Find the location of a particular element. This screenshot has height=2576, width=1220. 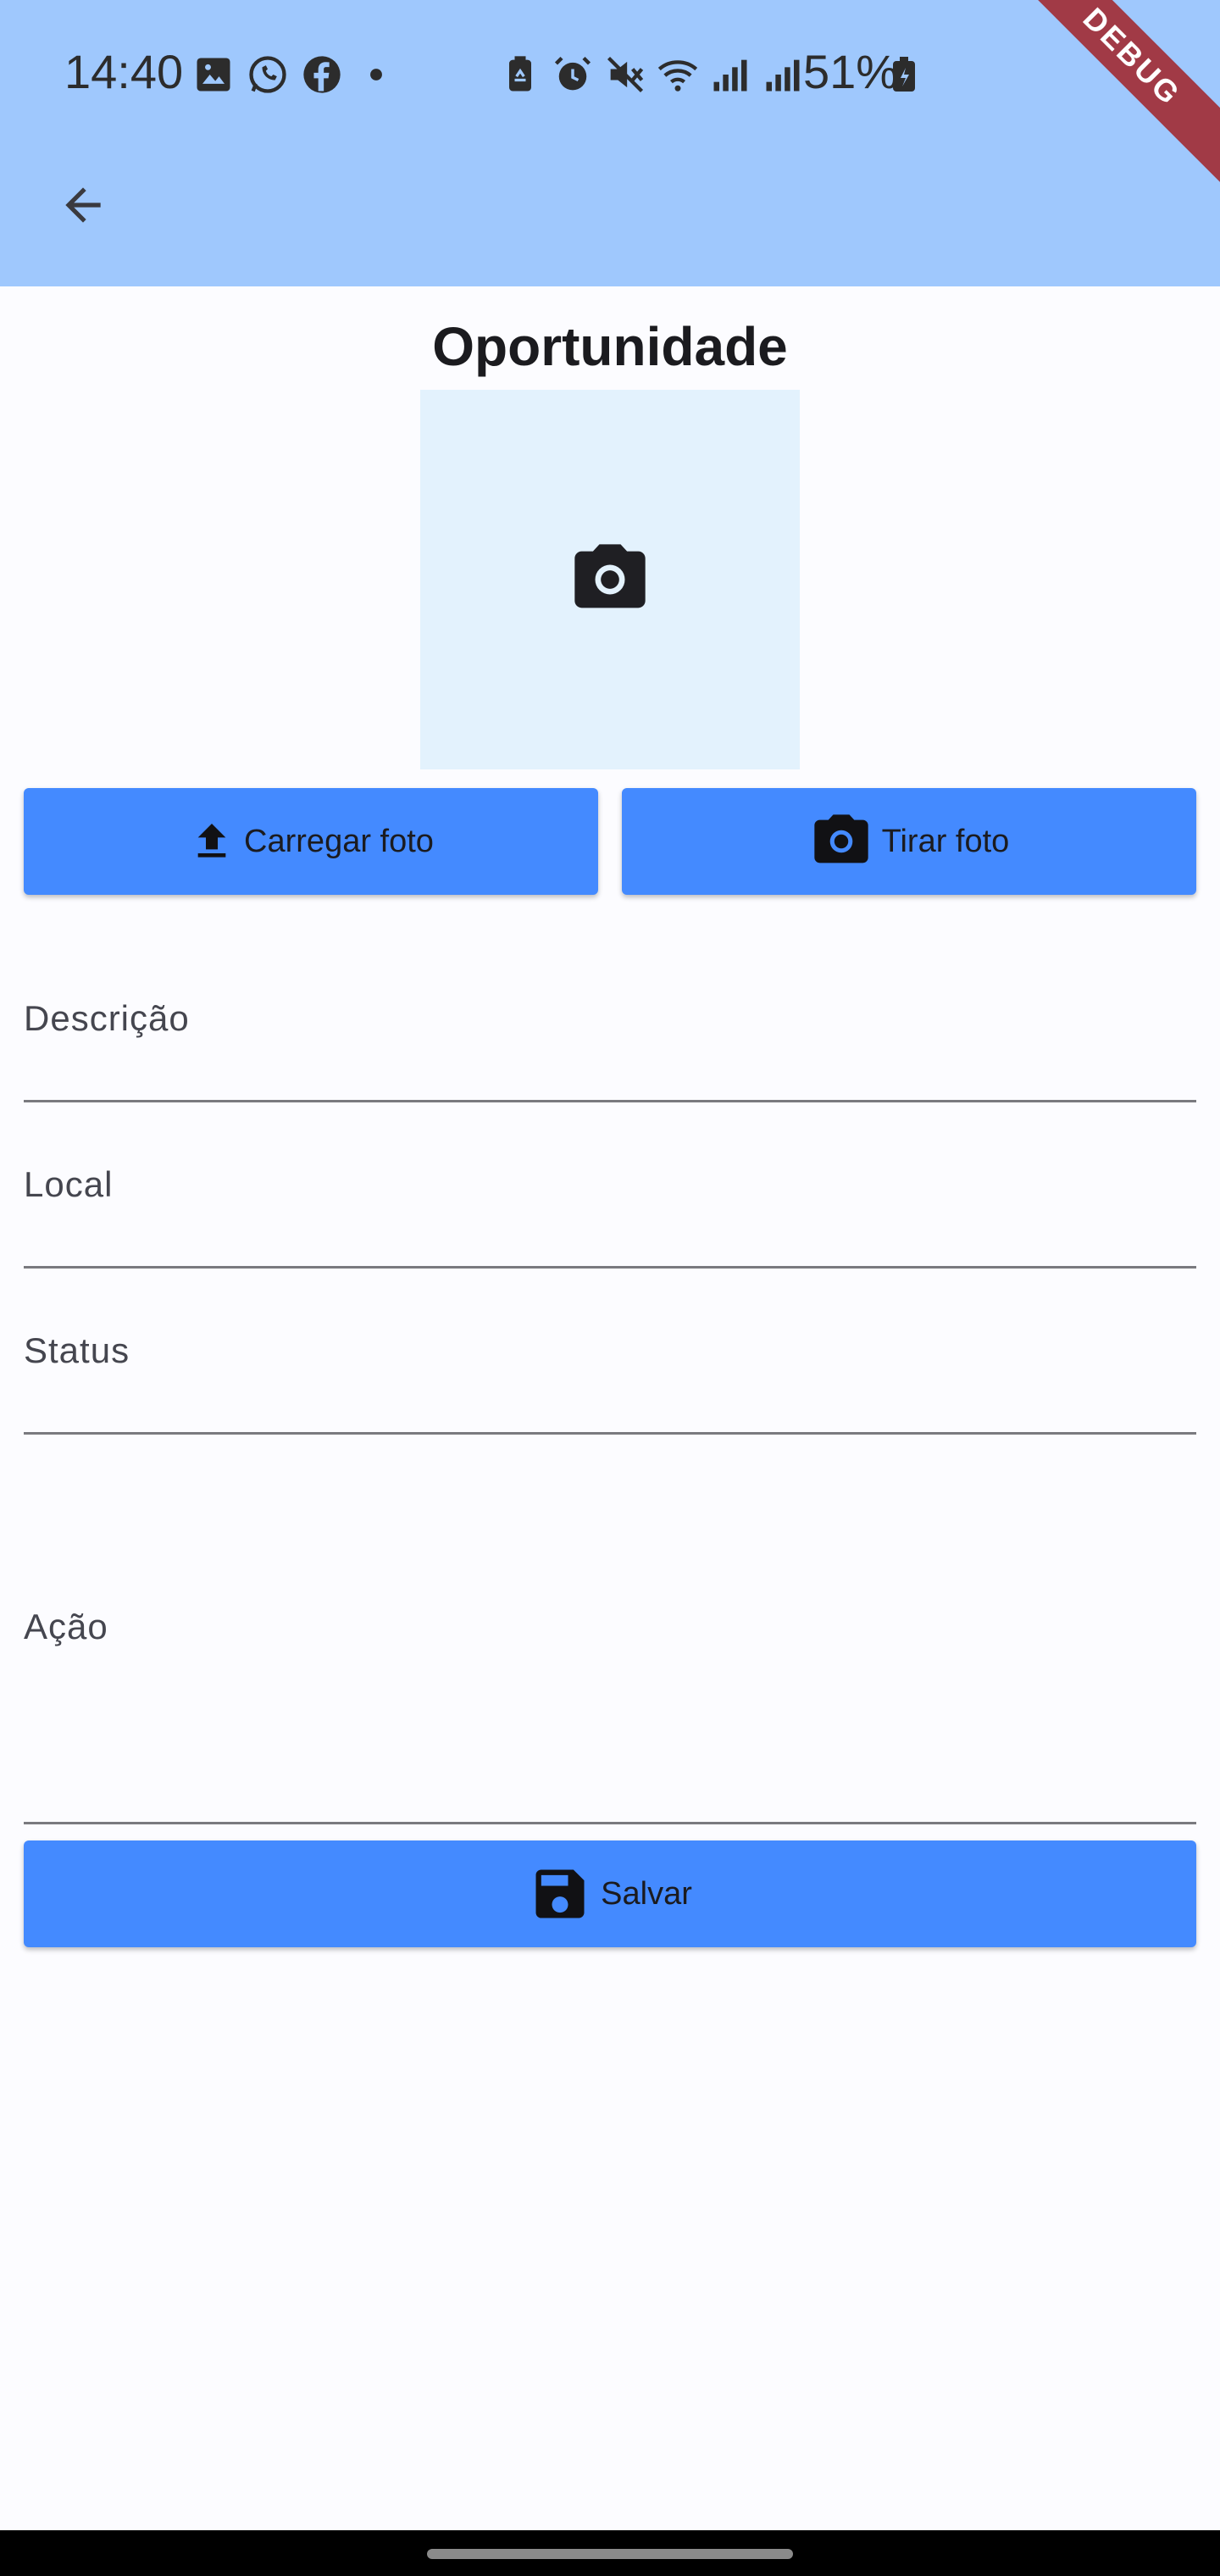

upload-photo-button: Carregar foto is located at coordinates (311, 841).